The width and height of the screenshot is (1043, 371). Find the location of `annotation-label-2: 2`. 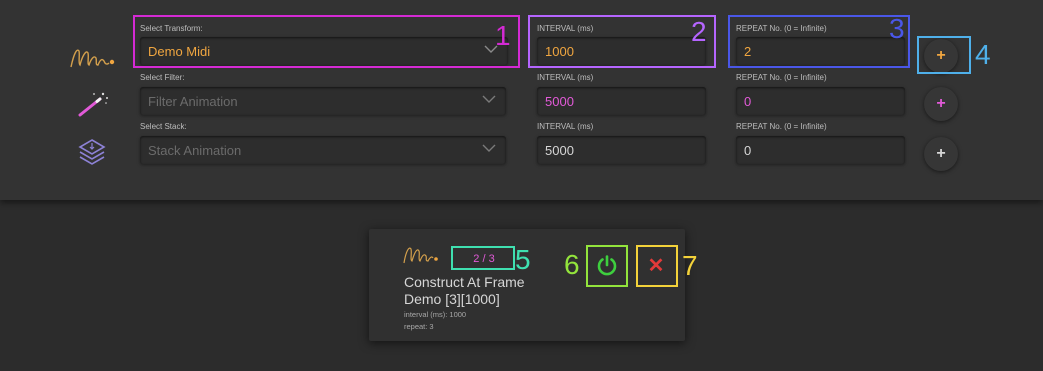

annotation-label-2: 2 is located at coordinates (699, 31).